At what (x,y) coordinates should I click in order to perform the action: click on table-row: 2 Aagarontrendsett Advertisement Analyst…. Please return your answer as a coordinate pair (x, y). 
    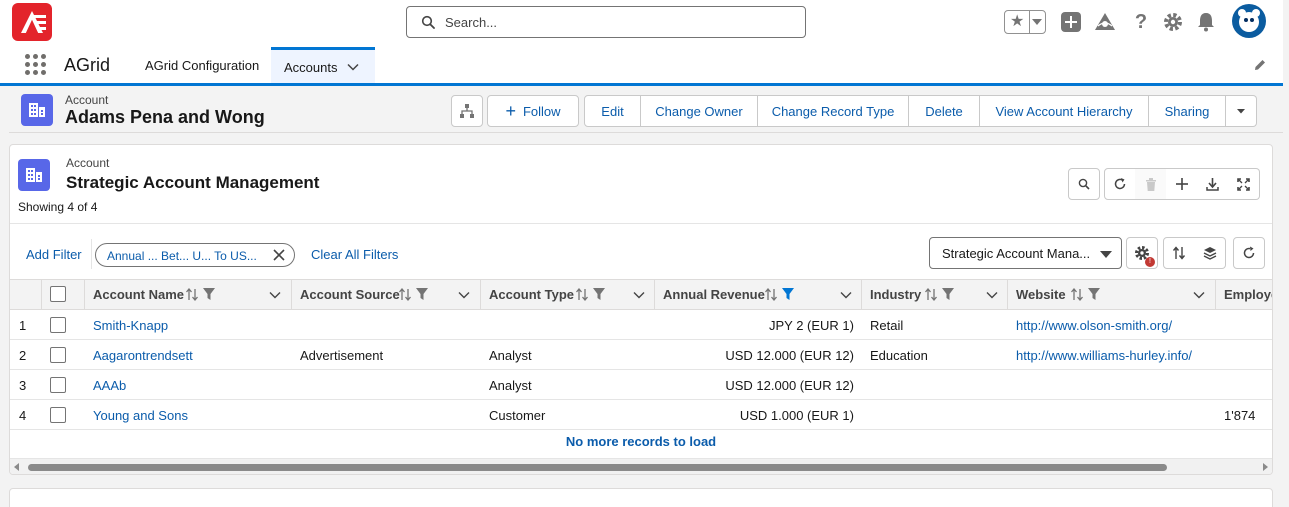
    Looking at the image, I should click on (641, 355).